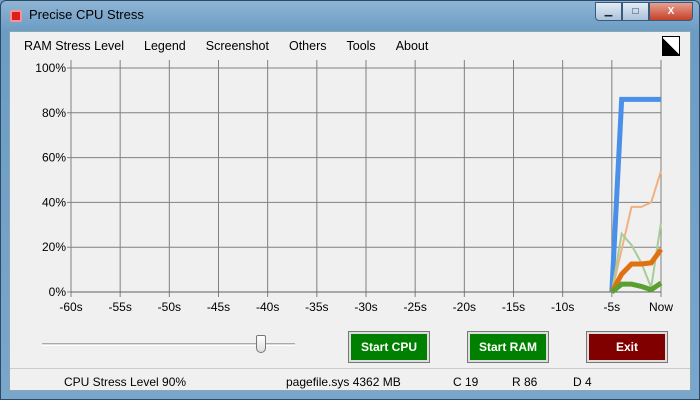 This screenshot has height=400, width=700. Describe the element at coordinates (608, 11) in the screenshot. I see `minimize-button: ▁` at that location.